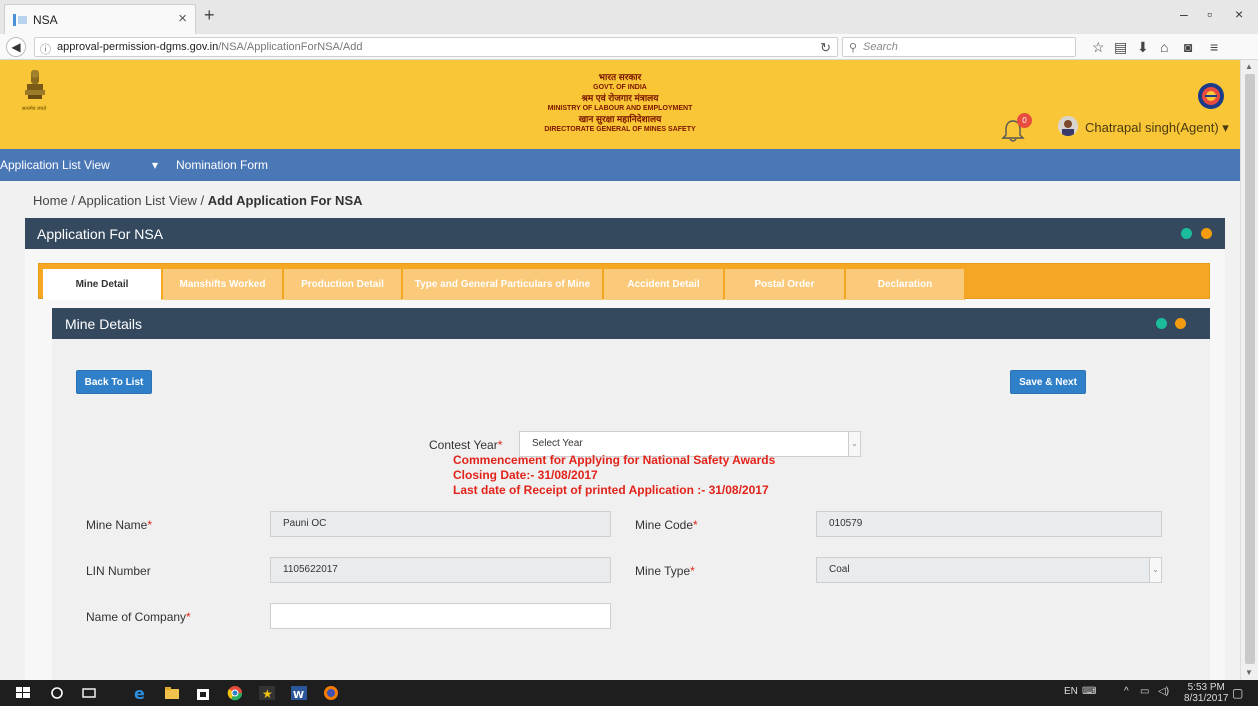 This screenshot has width=1258, height=706. What do you see at coordinates (222, 165) in the screenshot?
I see `menu-nomination-form: Nomination Form` at bounding box center [222, 165].